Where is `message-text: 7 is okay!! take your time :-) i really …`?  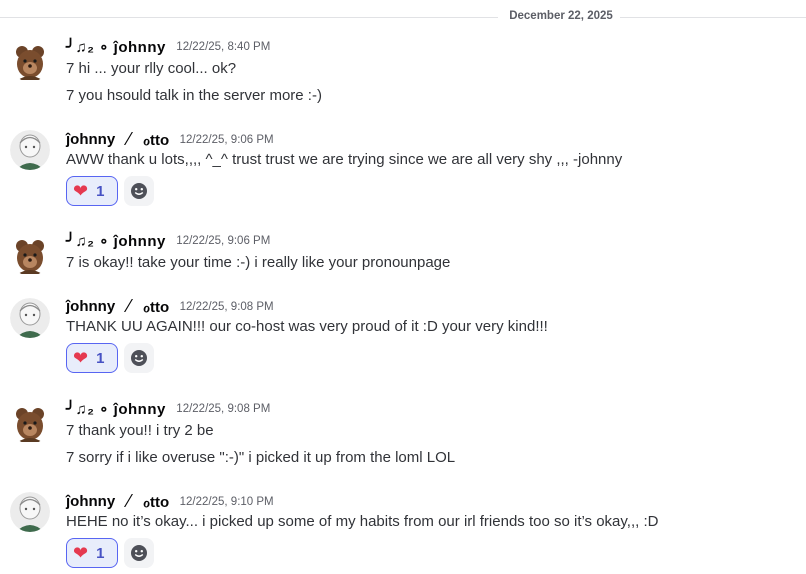 message-text: 7 is okay!! take your time :-) i really … is located at coordinates (258, 262).